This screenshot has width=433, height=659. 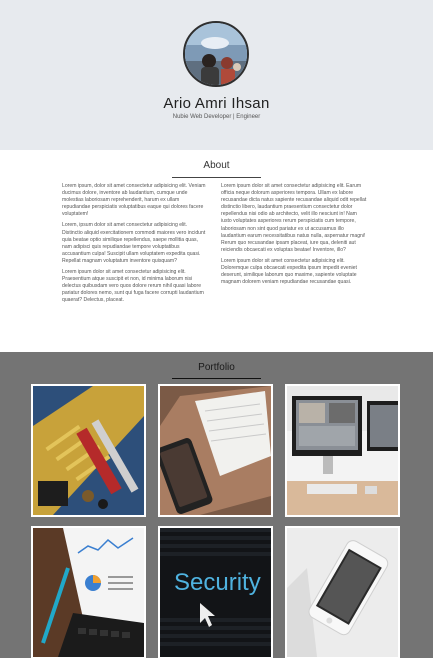 What do you see at coordinates (217, 582) in the screenshot?
I see `security-screen-text: Security` at bounding box center [217, 582].